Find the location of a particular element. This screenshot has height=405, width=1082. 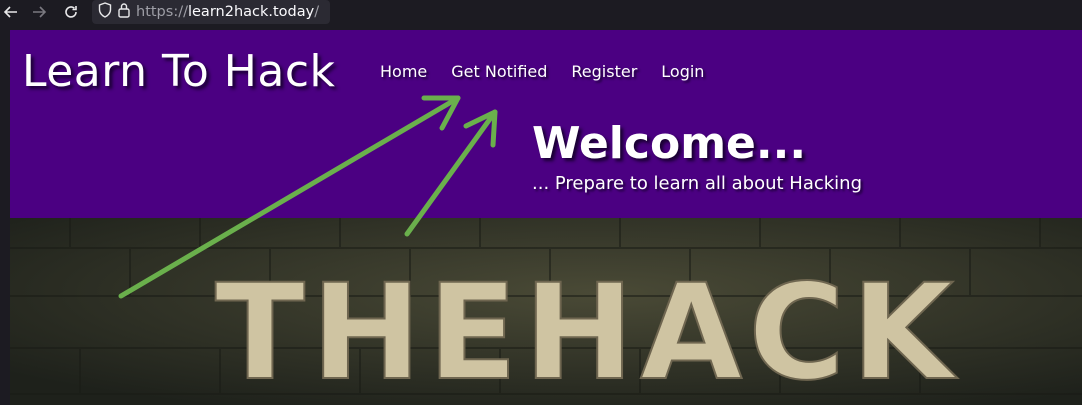

nav-login-link: Login is located at coordinates (682, 71).